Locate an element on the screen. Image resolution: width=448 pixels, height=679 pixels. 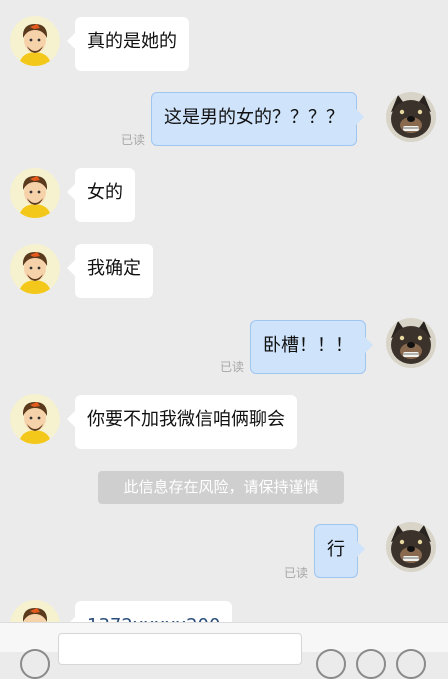
more-options-icon is located at coordinates (411, 664).